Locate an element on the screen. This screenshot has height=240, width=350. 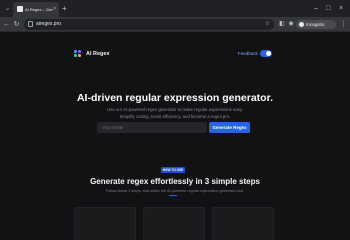
incognito-label: Incognito is located at coordinates (315, 24).